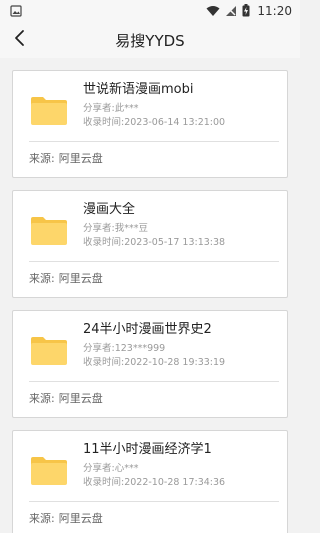 The height and width of the screenshot is (533, 320). I want to click on item-title: 漫画大全, so click(109, 209).